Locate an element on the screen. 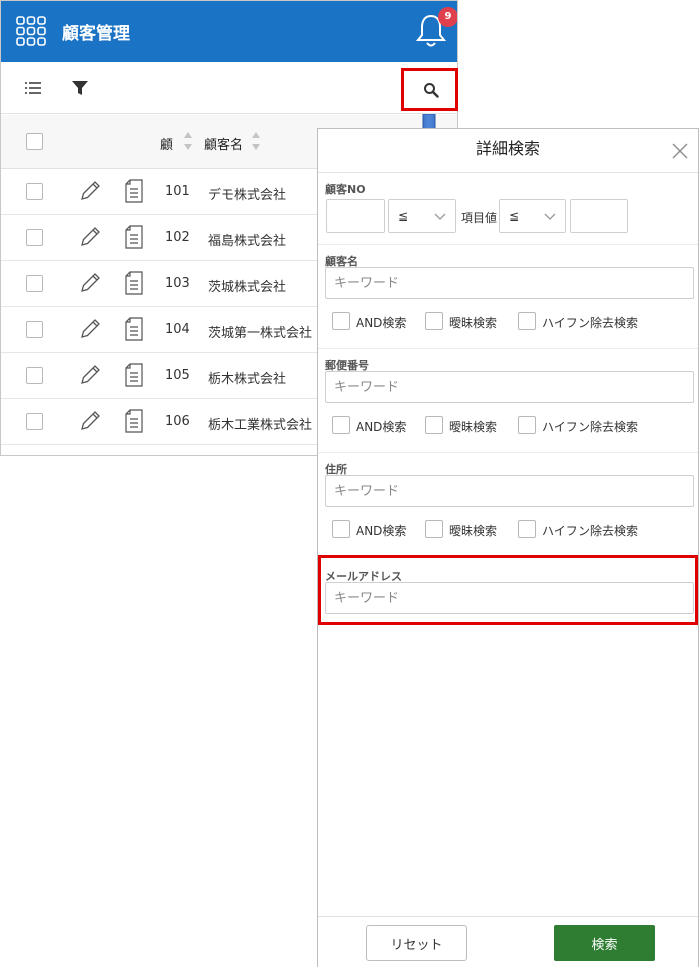  close-icon is located at coordinates (680, 151).